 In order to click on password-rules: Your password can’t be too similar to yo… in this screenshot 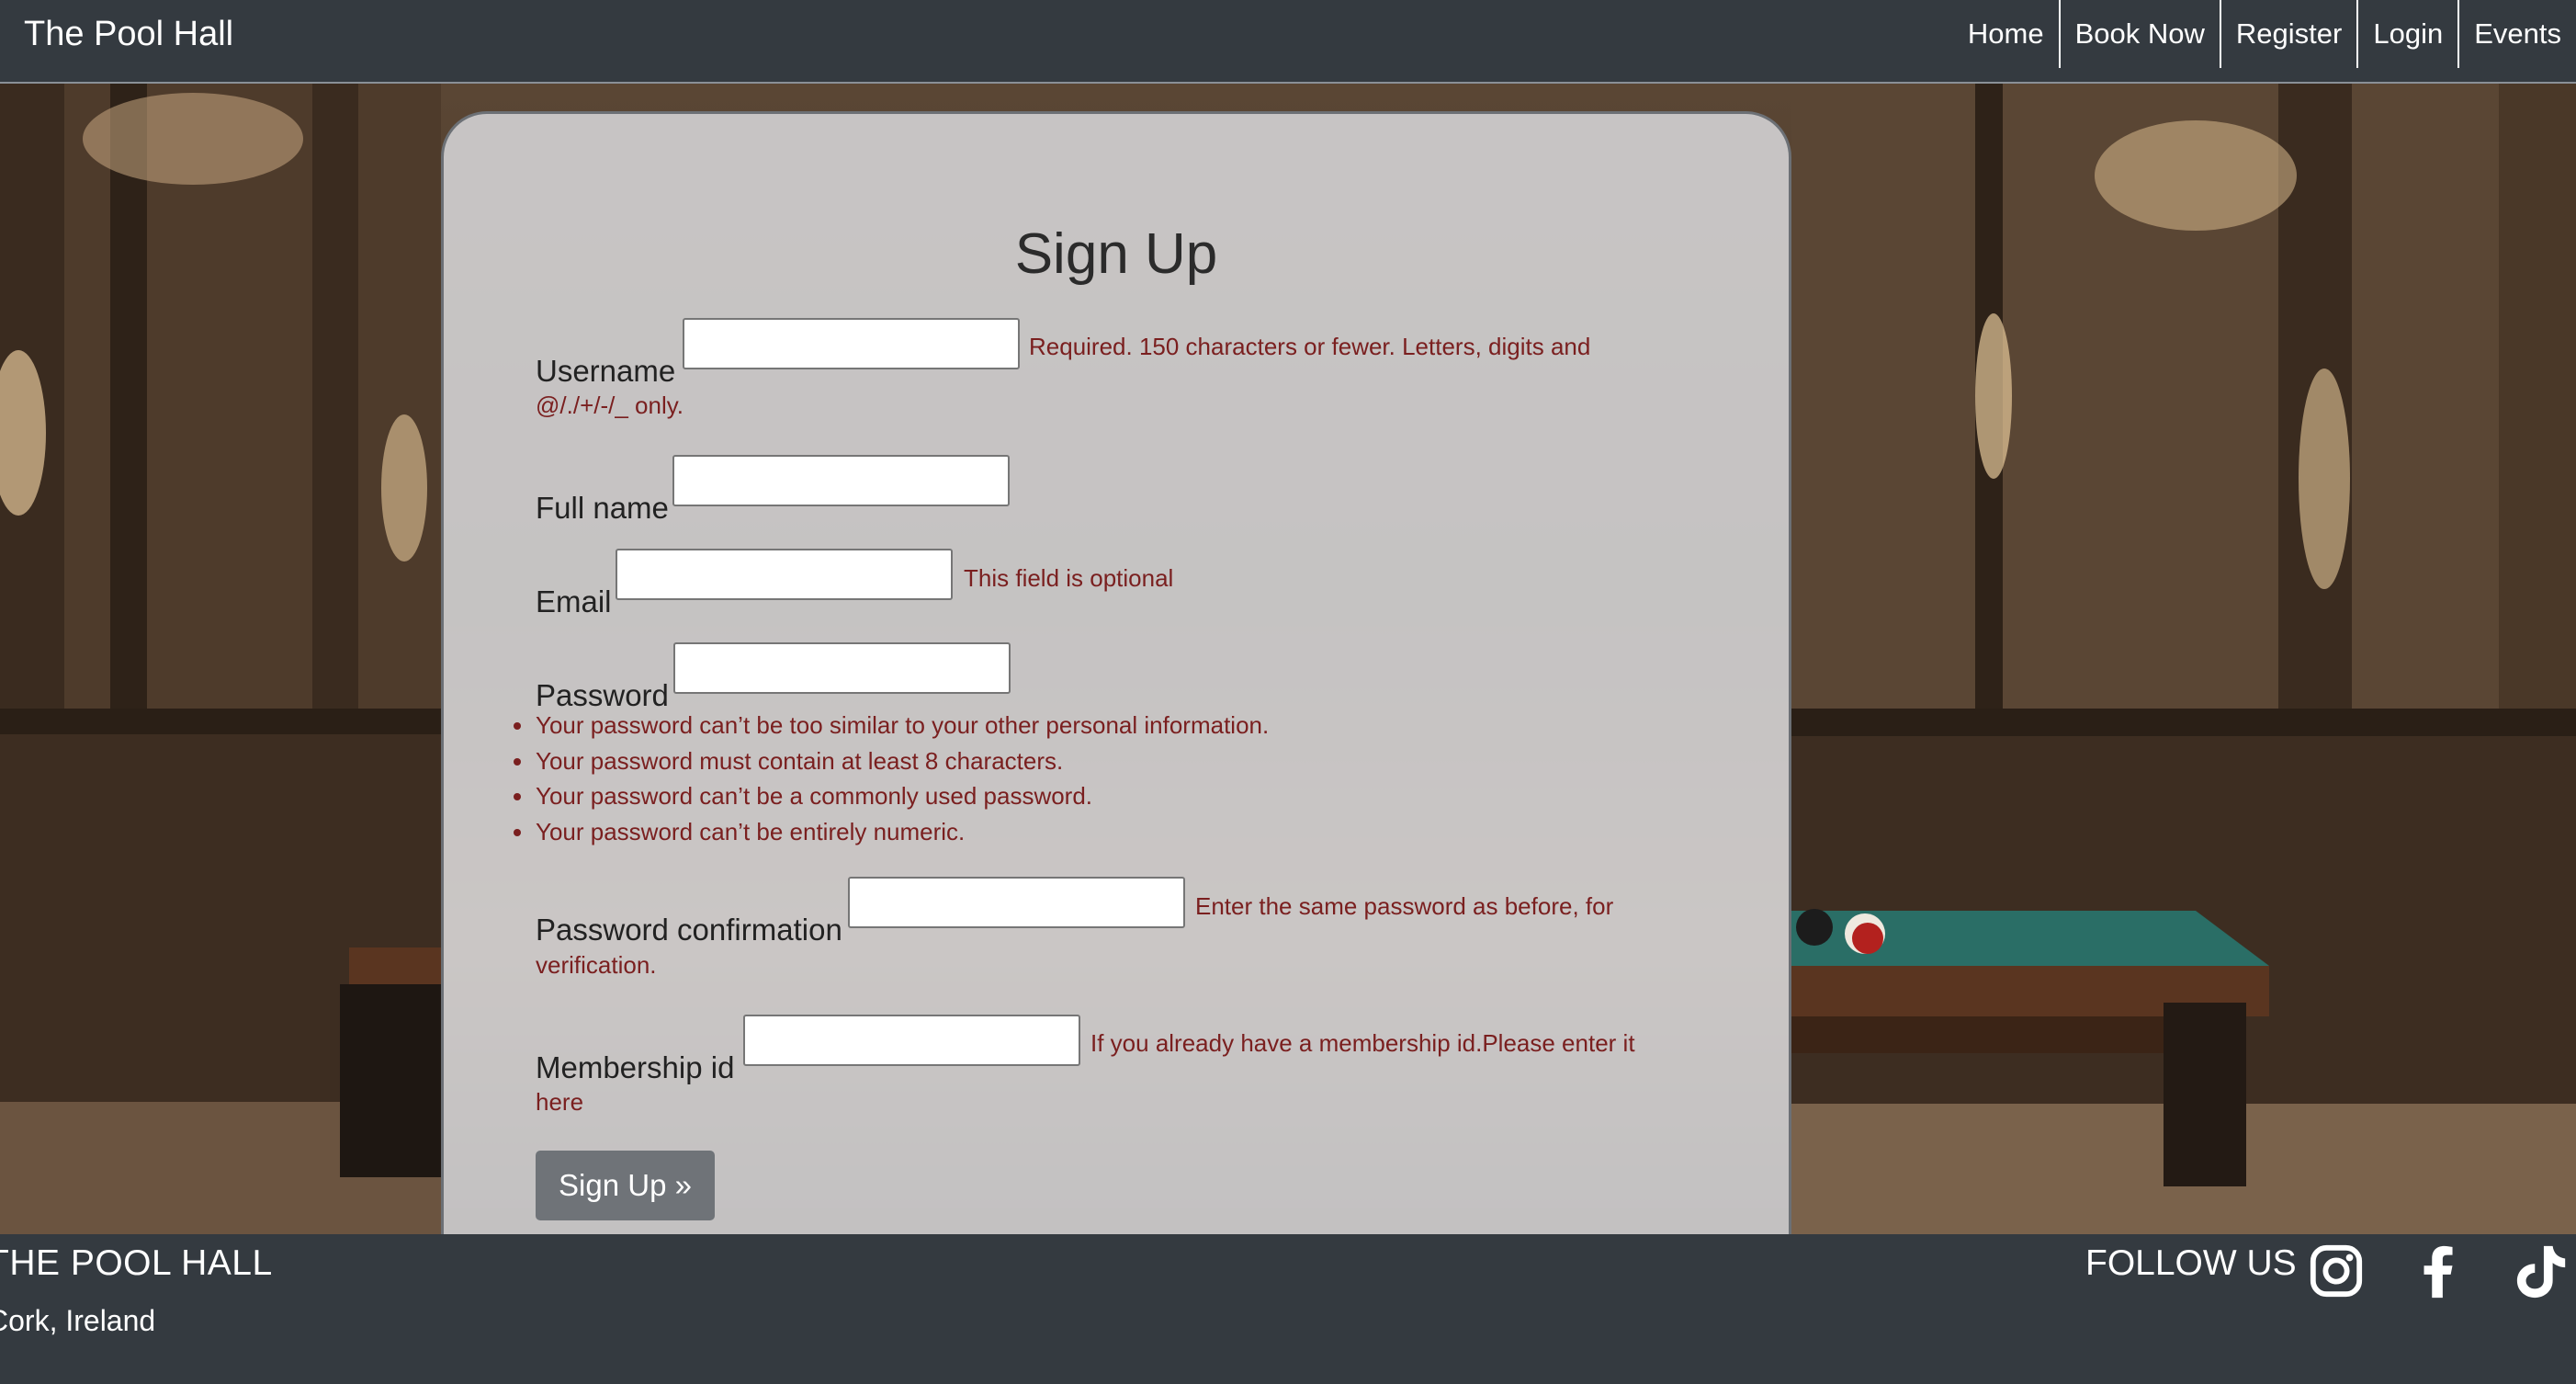, I will do `click(891, 779)`.